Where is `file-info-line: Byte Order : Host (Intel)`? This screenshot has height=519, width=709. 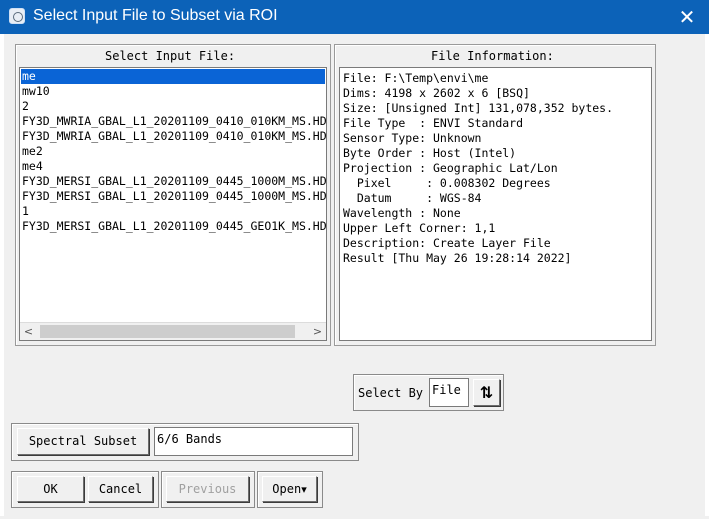
file-info-line: Byte Order : Host (Intel) is located at coordinates (430, 153).